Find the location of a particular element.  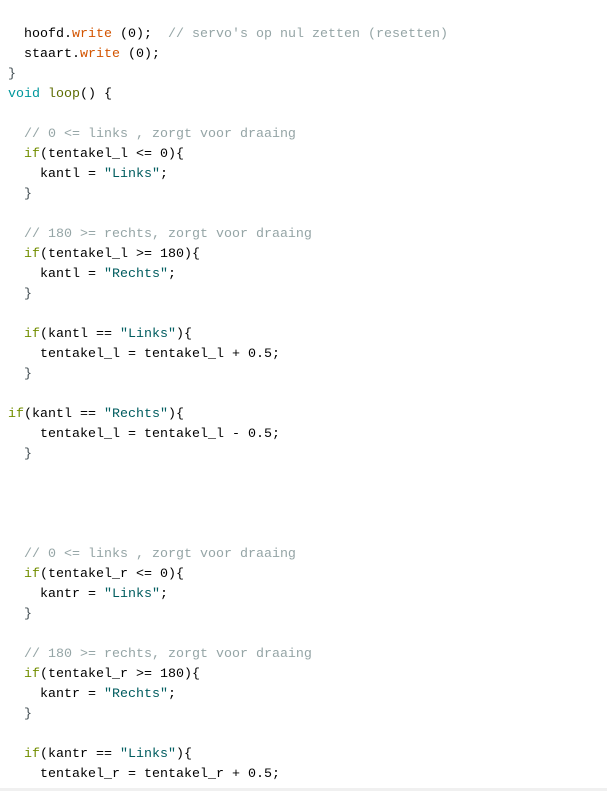

code-line: kantr = "Rechts"; is located at coordinates (228, 695).